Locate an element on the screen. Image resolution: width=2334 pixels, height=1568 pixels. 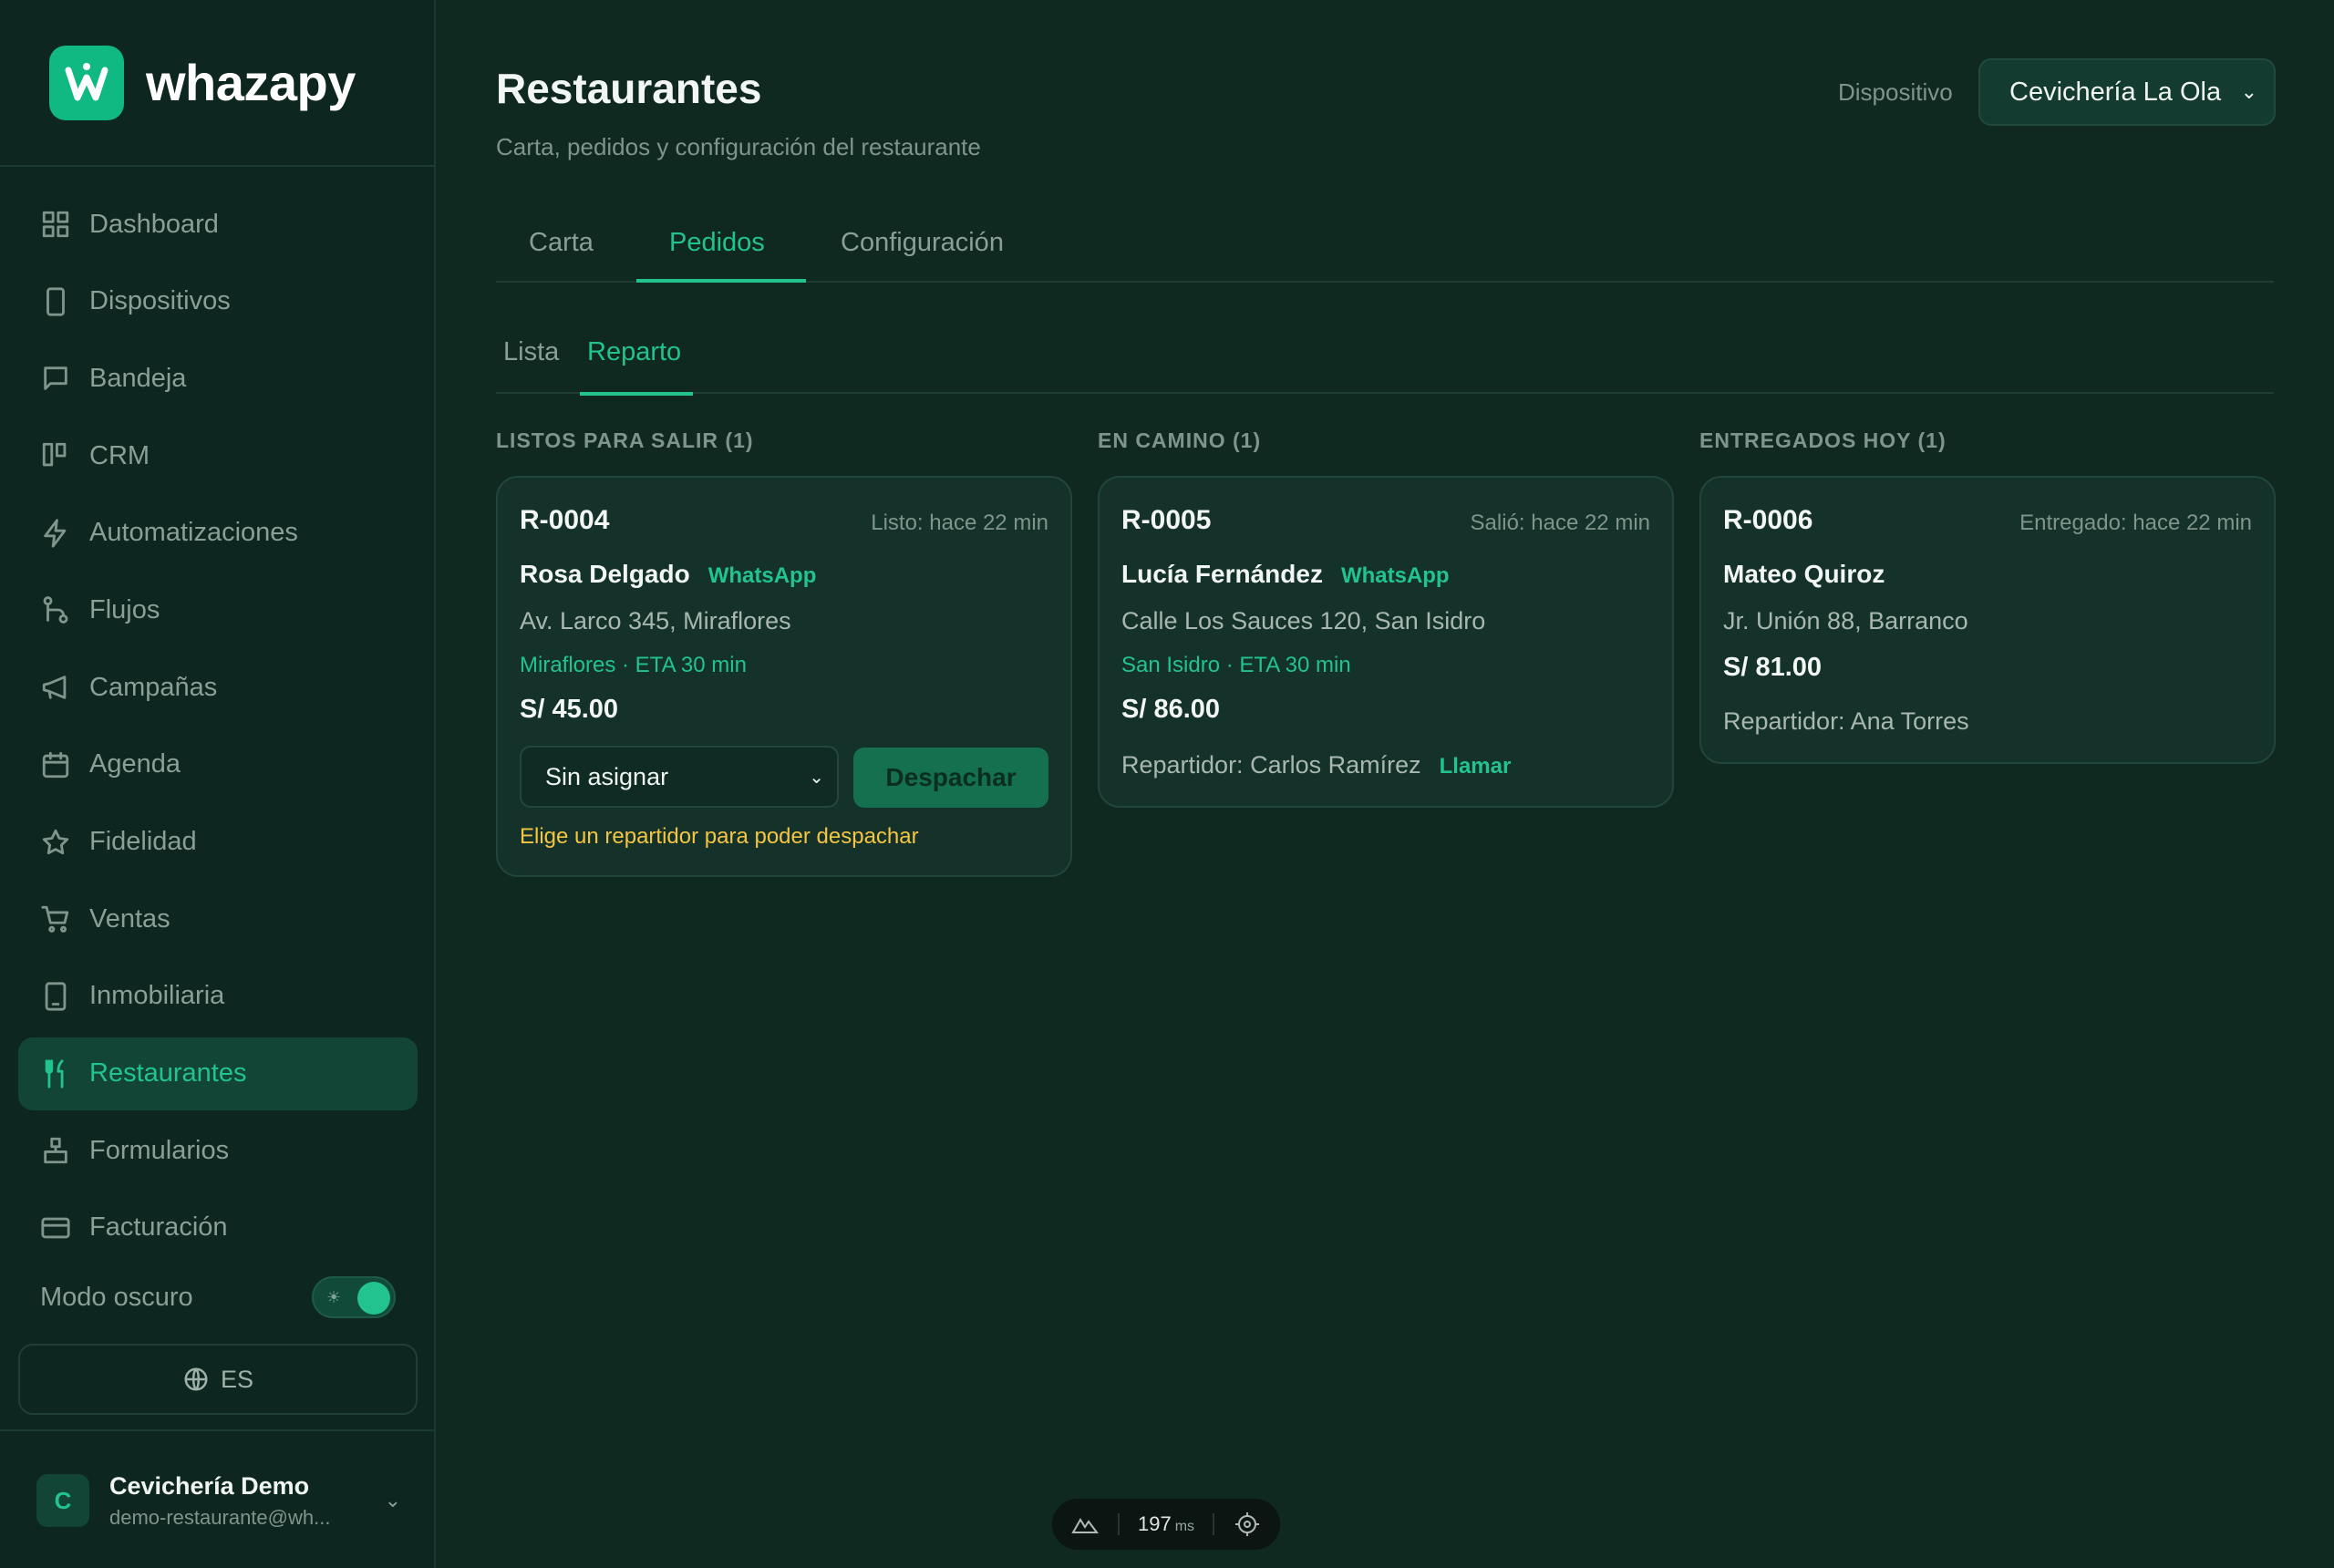
order-total: S/ 81.00 is located at coordinates (1773, 667).